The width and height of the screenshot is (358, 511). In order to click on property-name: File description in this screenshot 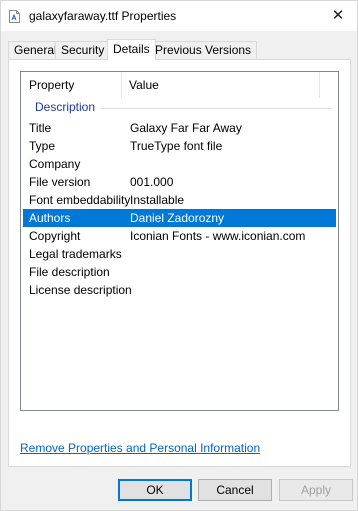, I will do `click(69, 272)`.